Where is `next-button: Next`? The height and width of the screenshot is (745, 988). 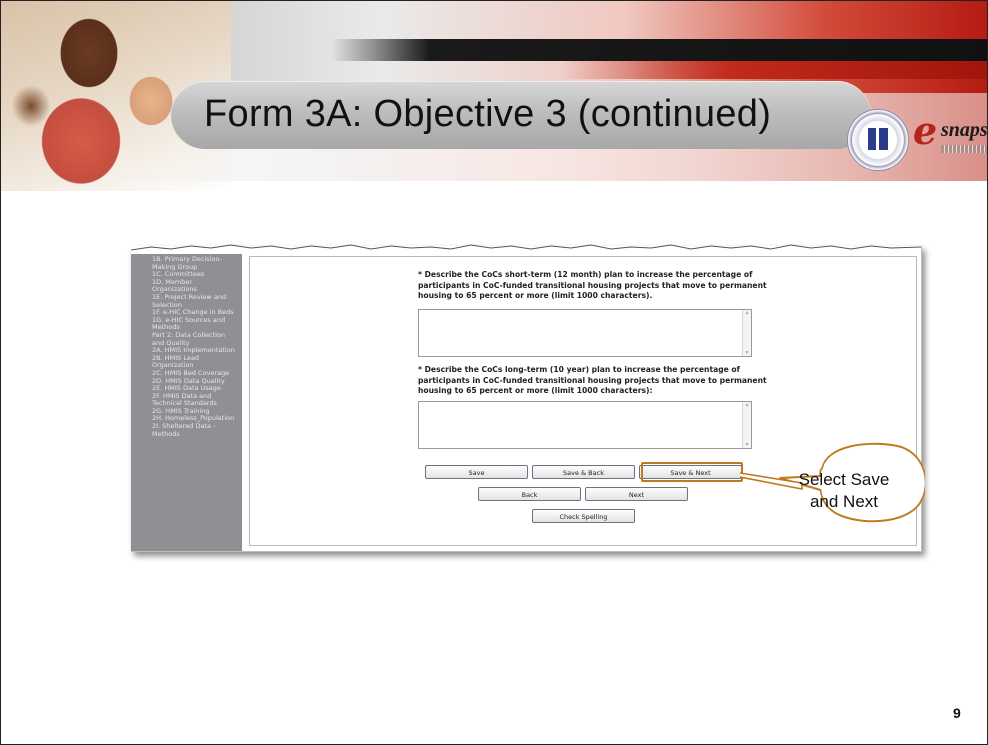
next-button: Next is located at coordinates (636, 494).